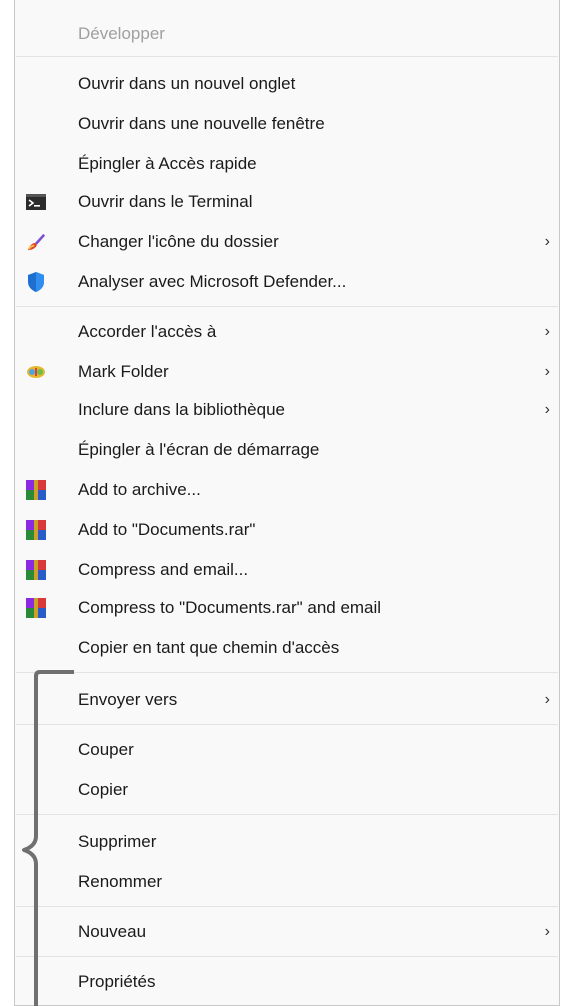 The height and width of the screenshot is (1006, 562). I want to click on menu-item-new: Nouveau ›, so click(287, 932).